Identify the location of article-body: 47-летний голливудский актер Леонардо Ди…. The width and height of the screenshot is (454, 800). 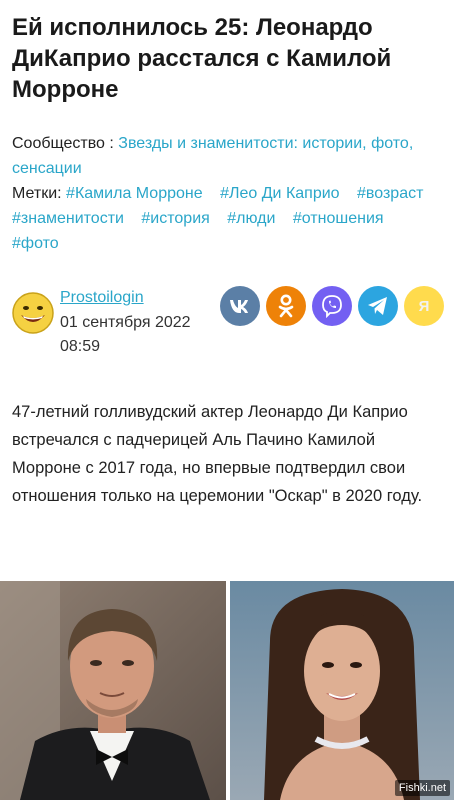
(217, 454).